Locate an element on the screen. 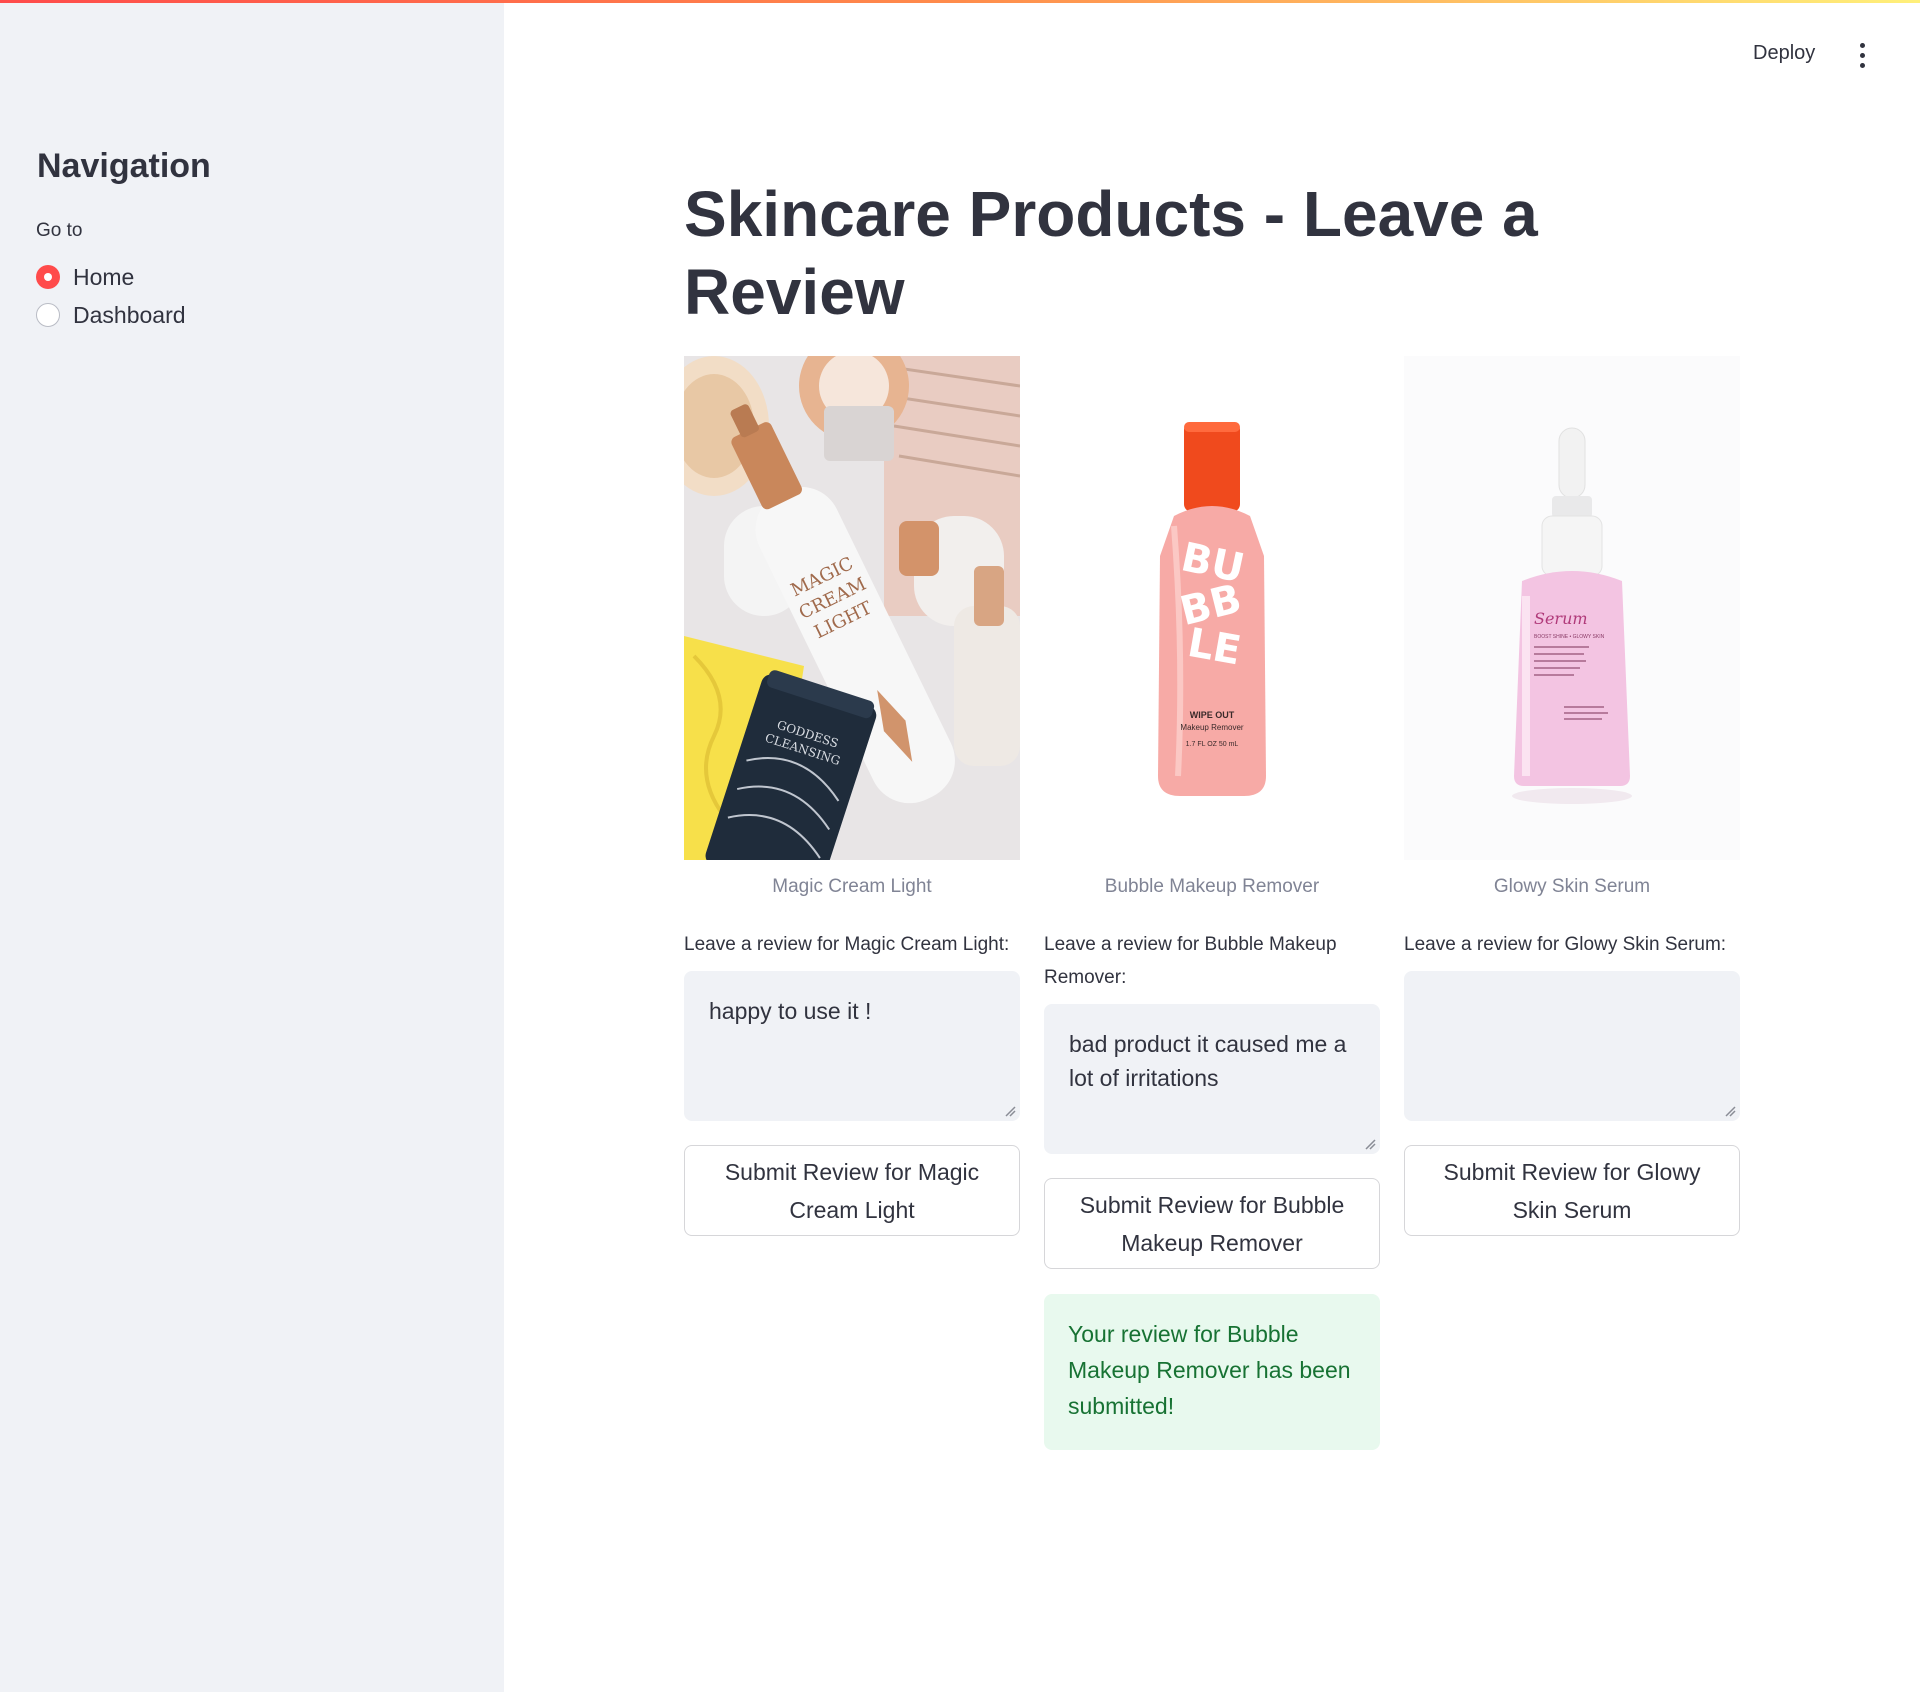 The width and height of the screenshot is (1920, 1692). radio-label-dashboard: Dashboard is located at coordinates (129, 314).